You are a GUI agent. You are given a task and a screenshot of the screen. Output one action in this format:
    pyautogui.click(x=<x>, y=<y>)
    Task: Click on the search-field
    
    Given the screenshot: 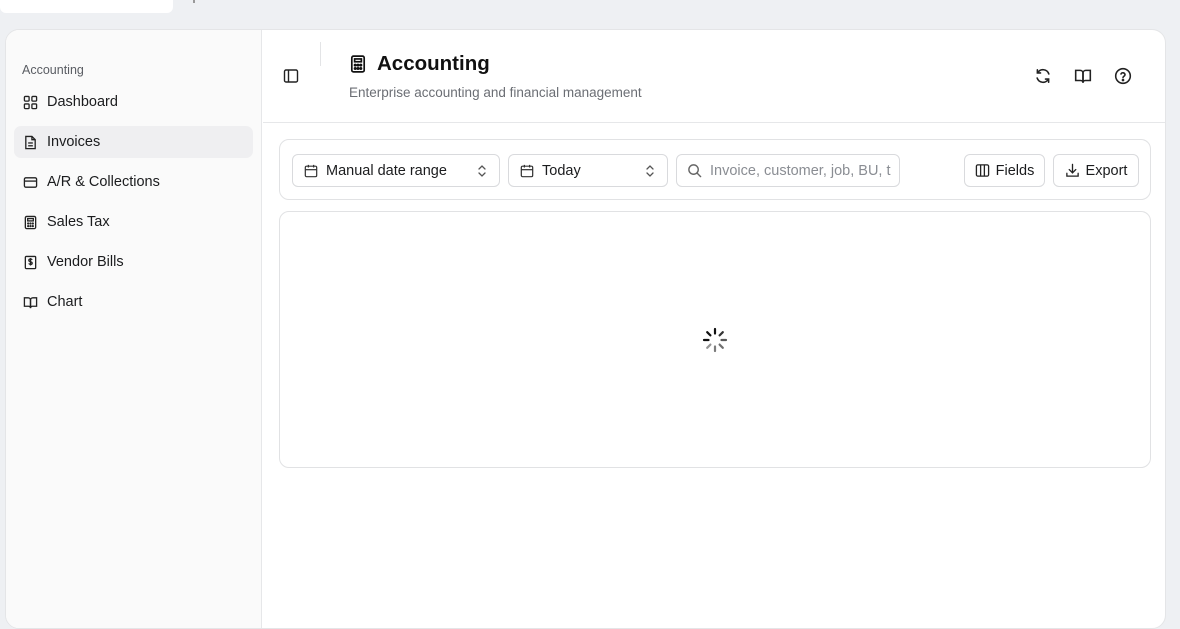 What is the action you would take?
    pyautogui.click(x=788, y=170)
    